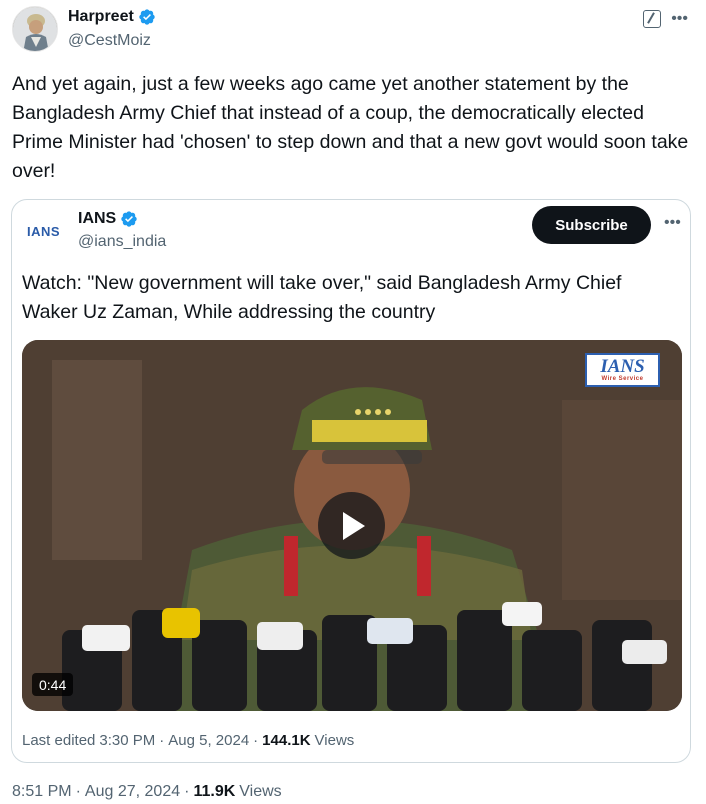 The width and height of the screenshot is (706, 804). What do you see at coordinates (209, 740) in the screenshot?
I see `quoted-date: Aug 5, 2024` at bounding box center [209, 740].